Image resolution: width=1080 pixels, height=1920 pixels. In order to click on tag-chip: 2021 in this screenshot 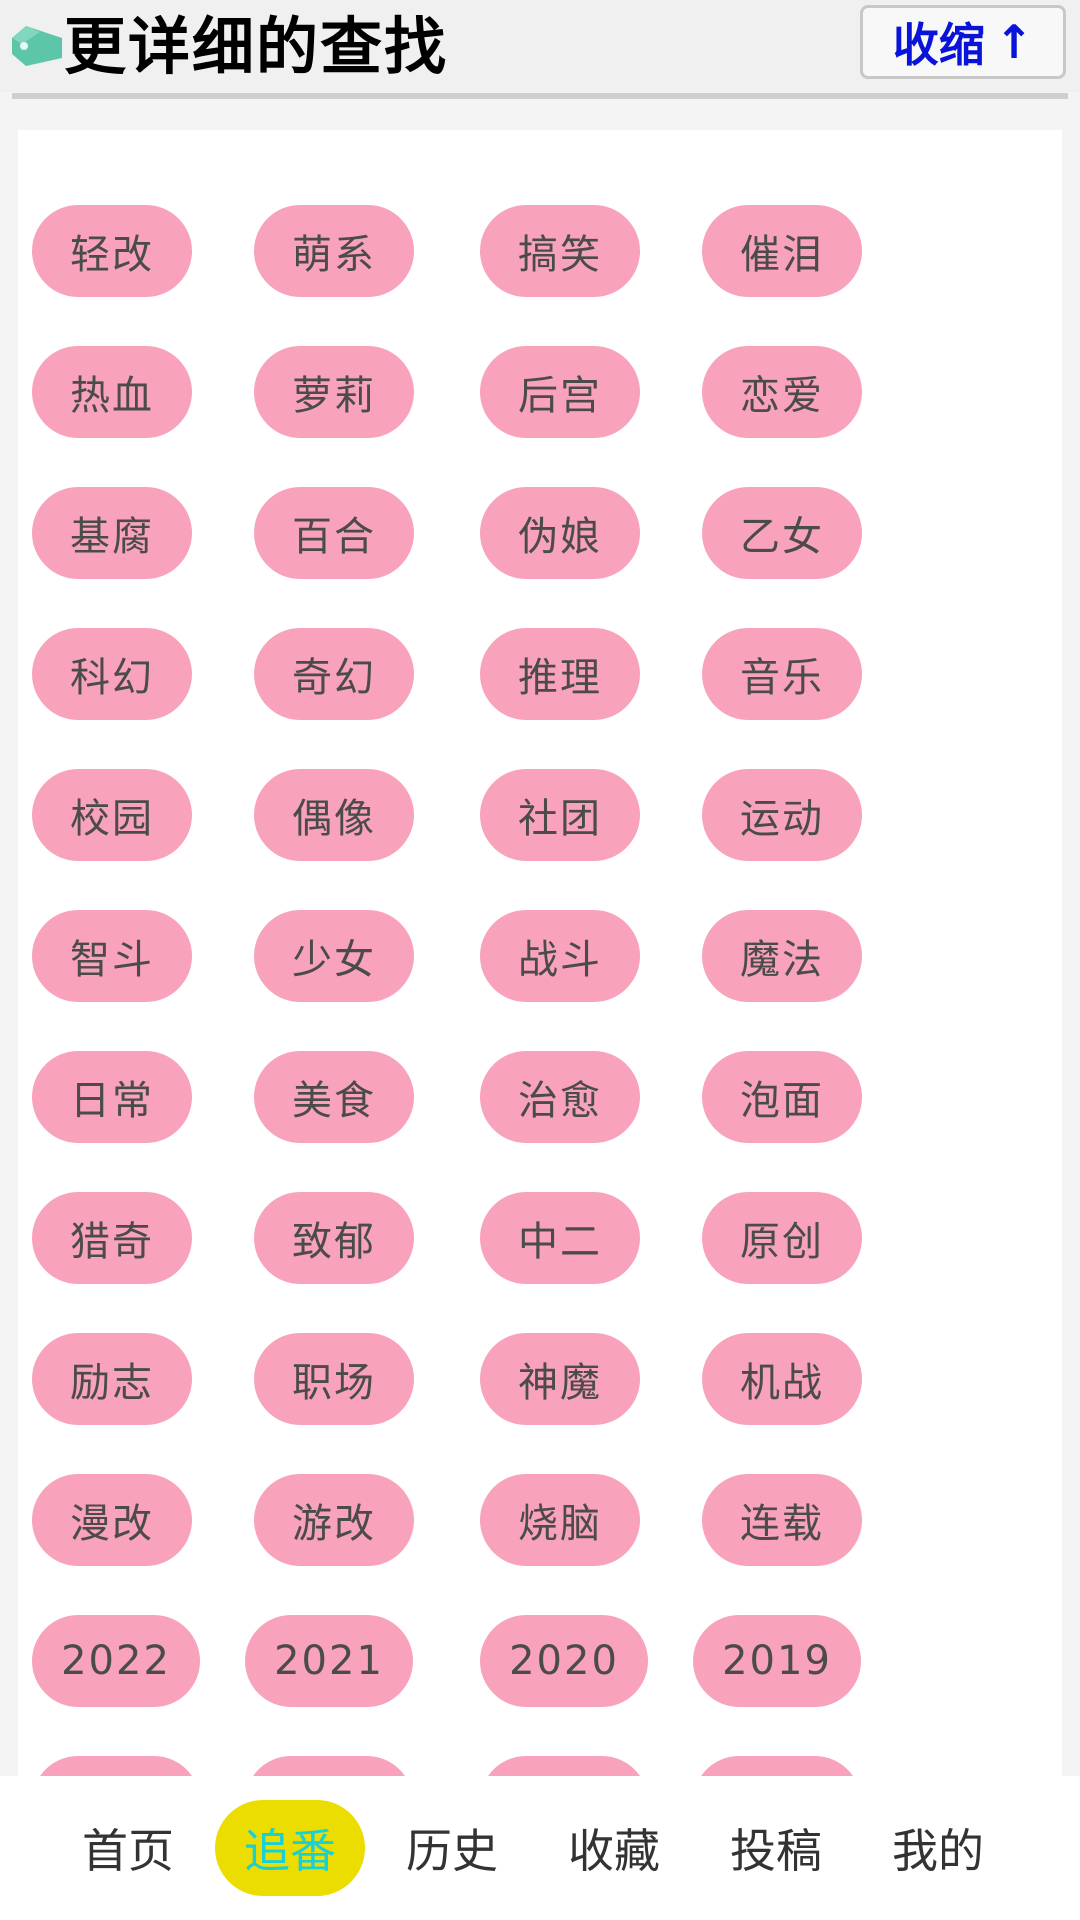, I will do `click(329, 1661)`.